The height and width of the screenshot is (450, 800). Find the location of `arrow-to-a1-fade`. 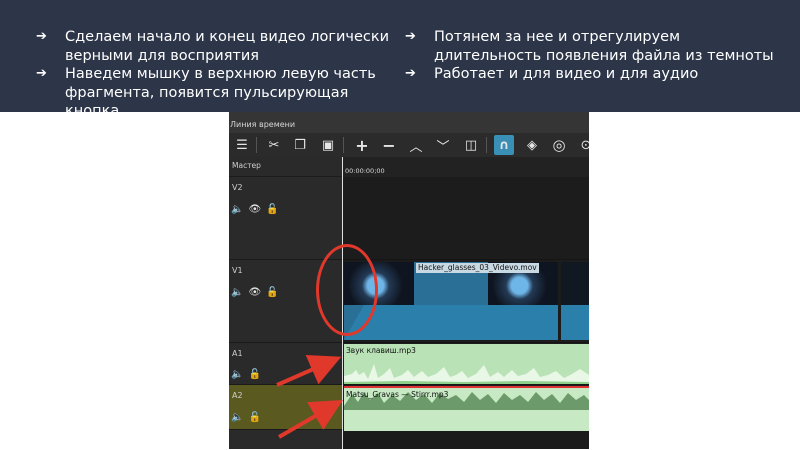

arrow-to-a1-fade is located at coordinates (309, 370).